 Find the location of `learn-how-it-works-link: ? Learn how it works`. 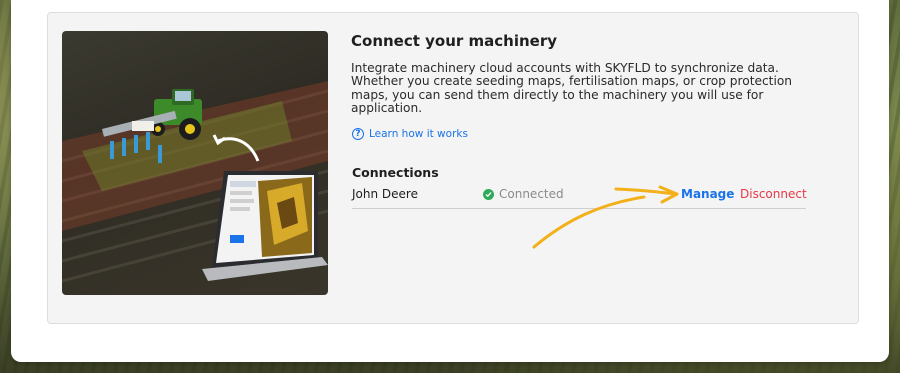

learn-how-it-works-link: ? Learn how it works is located at coordinates (410, 134).